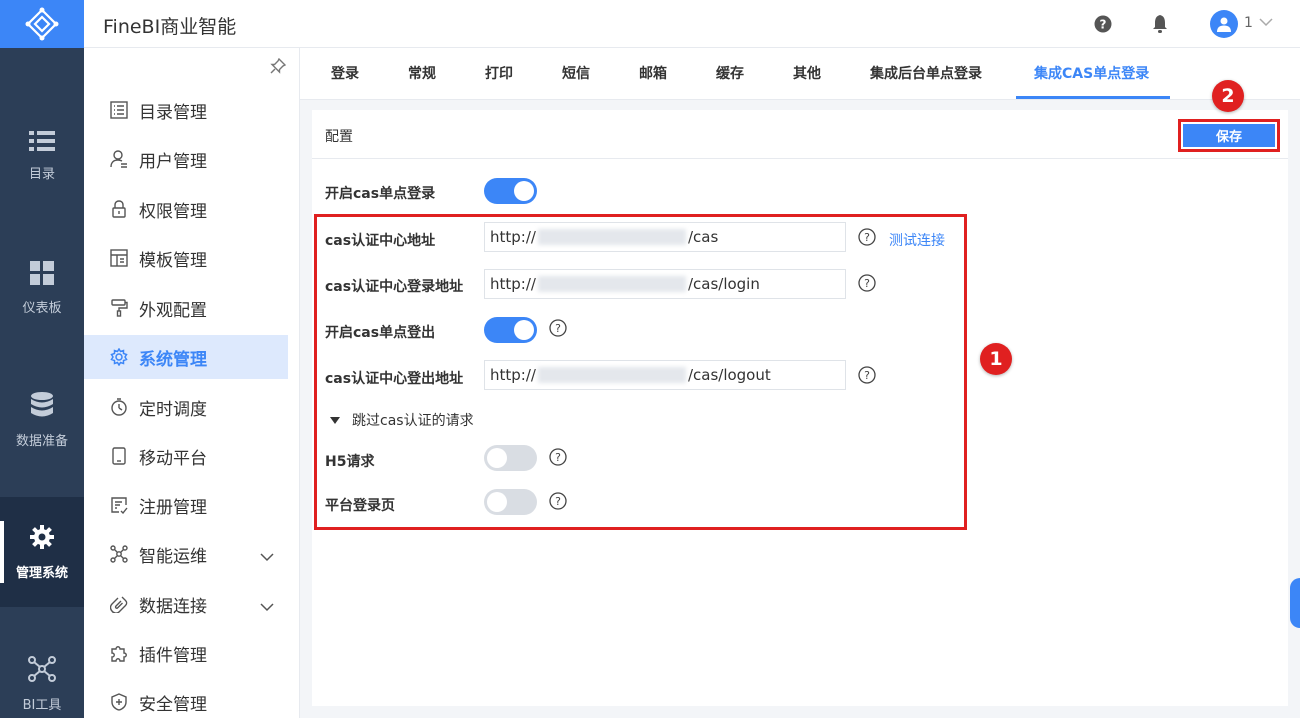  What do you see at coordinates (173, 310) in the screenshot?
I see `sidebar-item-label: 外观配置` at bounding box center [173, 310].